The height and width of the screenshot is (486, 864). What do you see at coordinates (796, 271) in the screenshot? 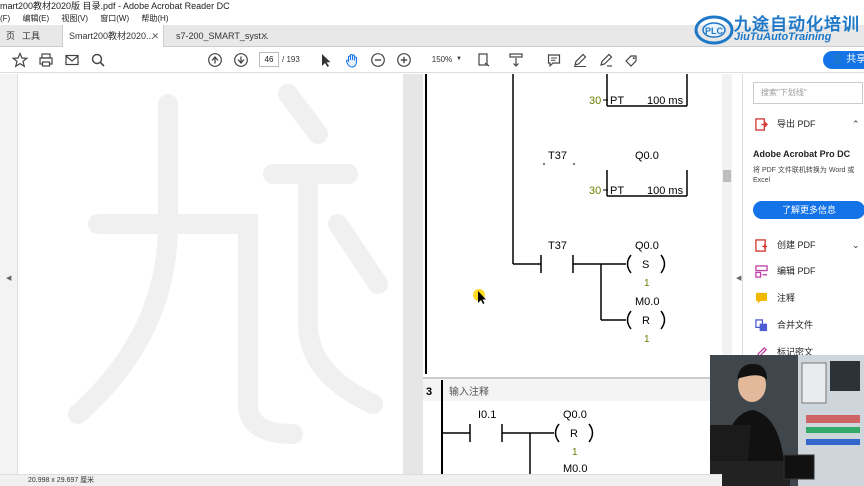
I see `edit-pdf-label: 编辑 PDF` at bounding box center [796, 271].